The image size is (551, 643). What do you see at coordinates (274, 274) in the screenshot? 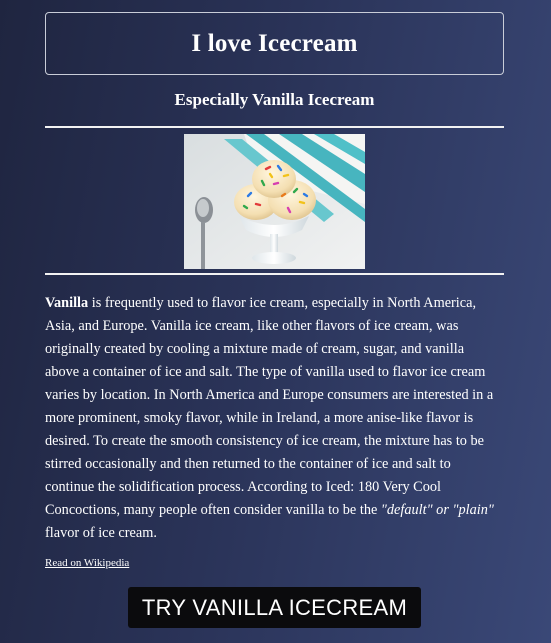
I see `bottom-divider` at bounding box center [274, 274].